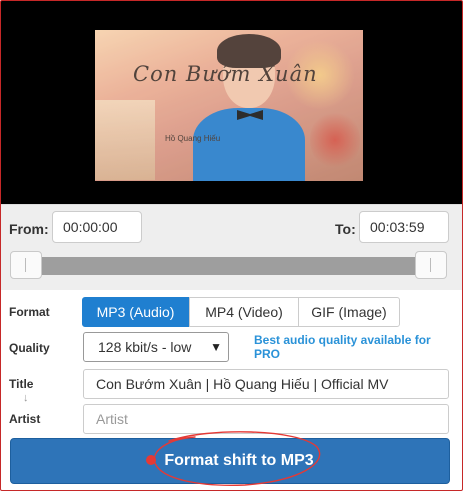  Describe the element at coordinates (135, 312) in the screenshot. I see `format-option-mp3: MP3 (Audio)` at that location.